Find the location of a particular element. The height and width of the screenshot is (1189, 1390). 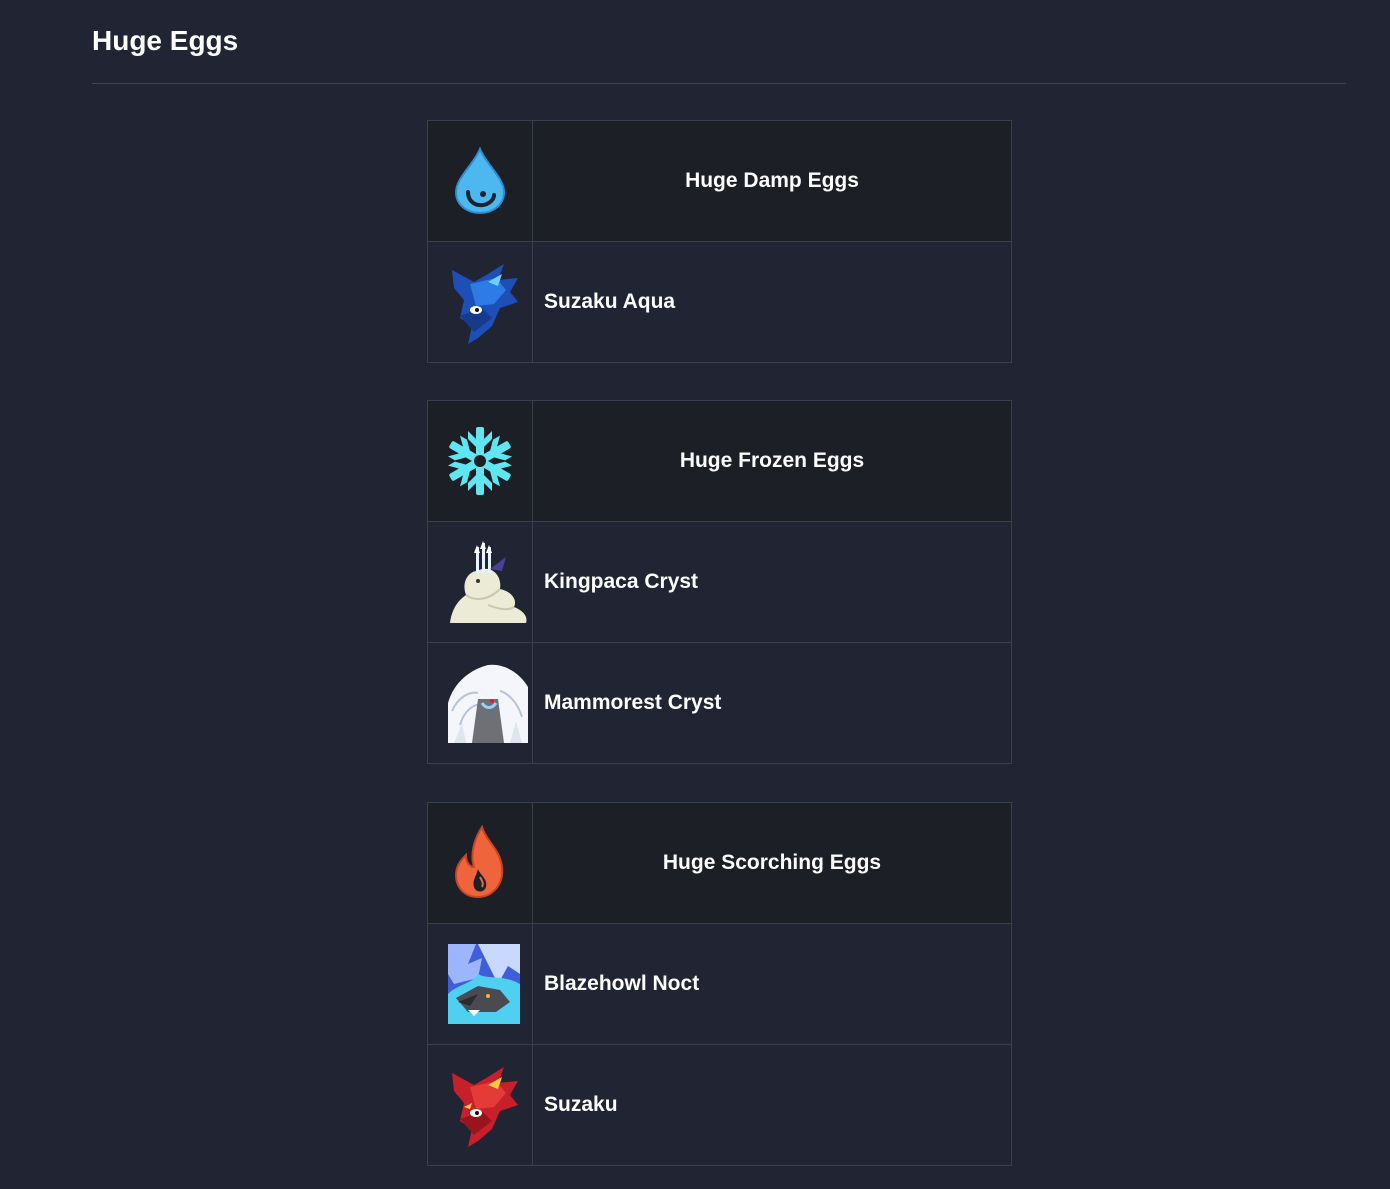

group-title: Huge Frozen Eggs is located at coordinates (772, 461).